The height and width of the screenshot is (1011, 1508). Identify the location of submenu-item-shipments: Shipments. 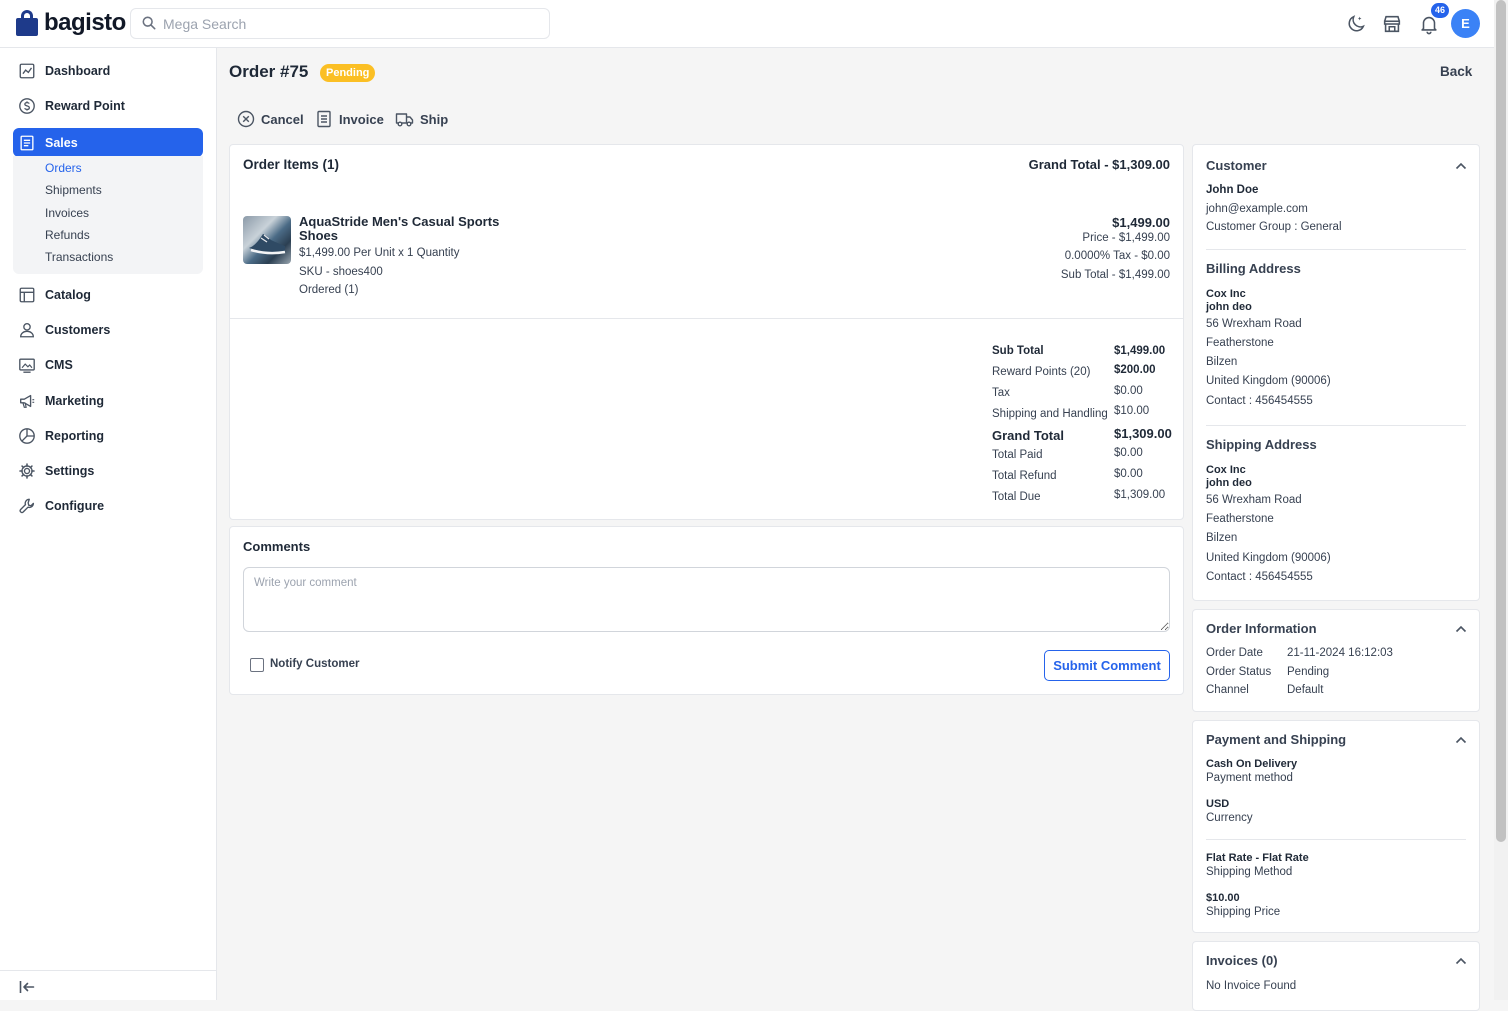
(73, 190).